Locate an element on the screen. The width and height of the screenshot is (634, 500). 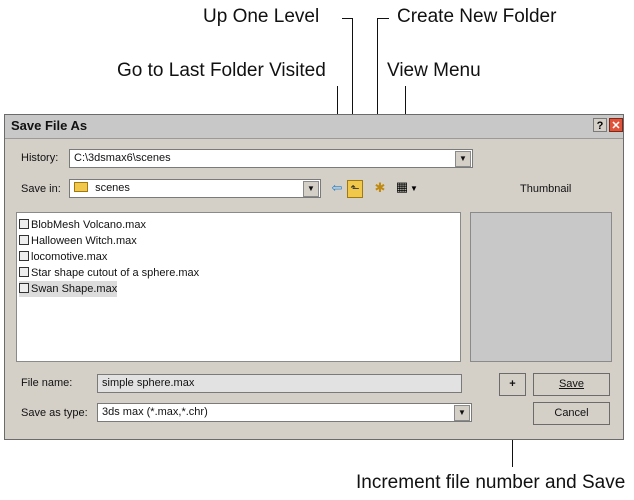
save-type-value: 3ds max (*.max,*.chr) is located at coordinates (155, 412).